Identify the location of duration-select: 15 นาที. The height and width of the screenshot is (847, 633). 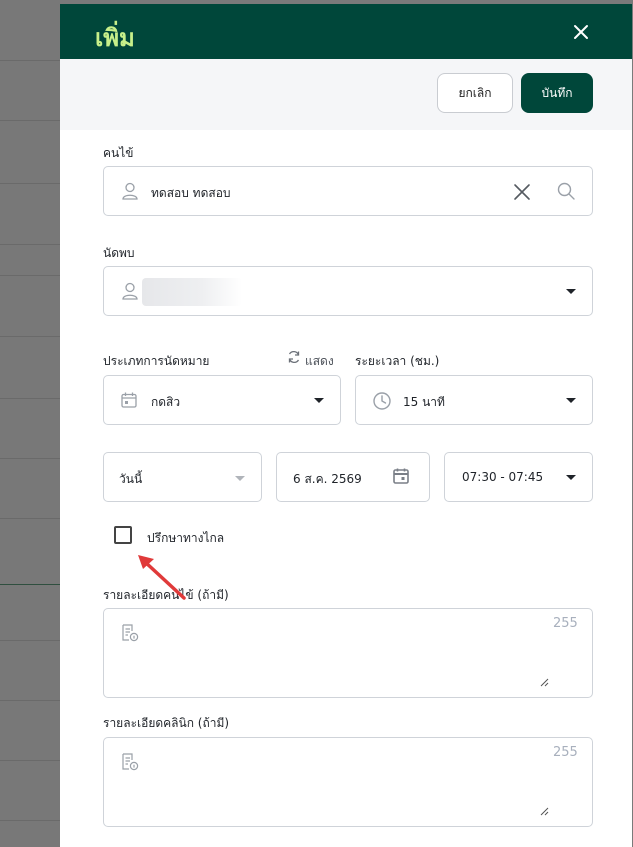
(474, 400).